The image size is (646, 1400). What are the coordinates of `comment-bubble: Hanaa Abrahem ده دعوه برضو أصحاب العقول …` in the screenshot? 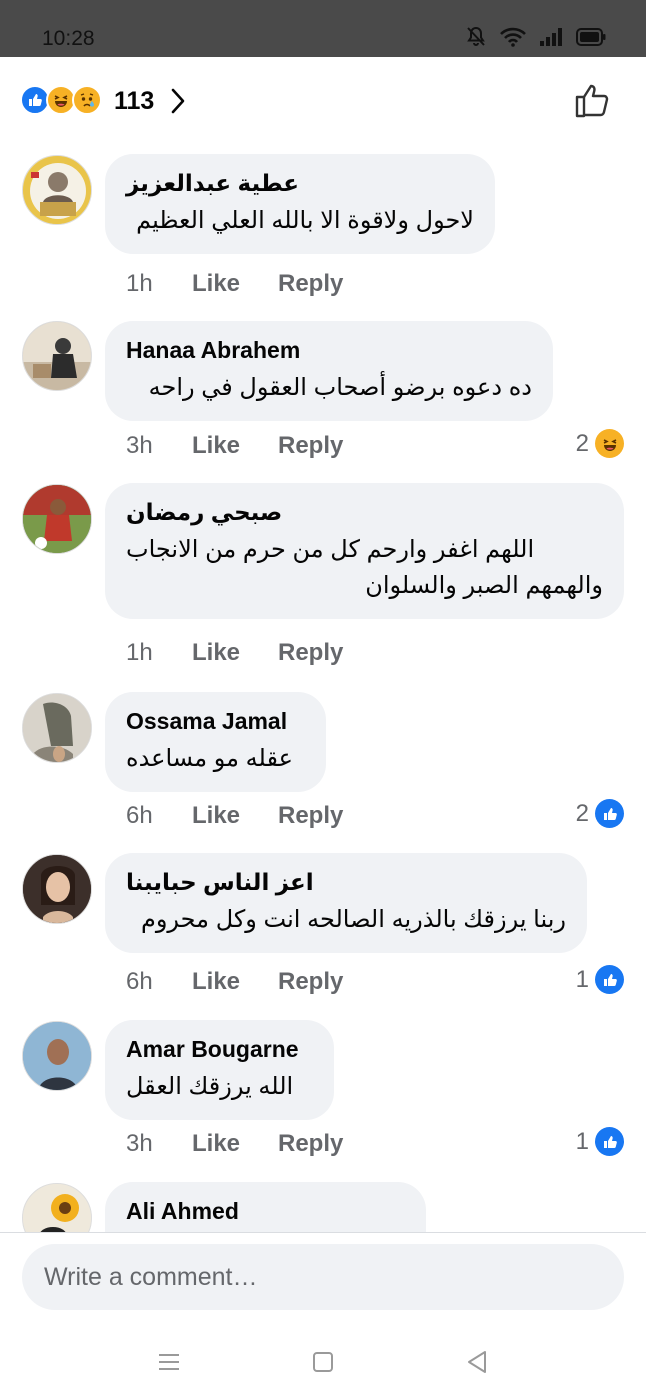 It's located at (329, 371).